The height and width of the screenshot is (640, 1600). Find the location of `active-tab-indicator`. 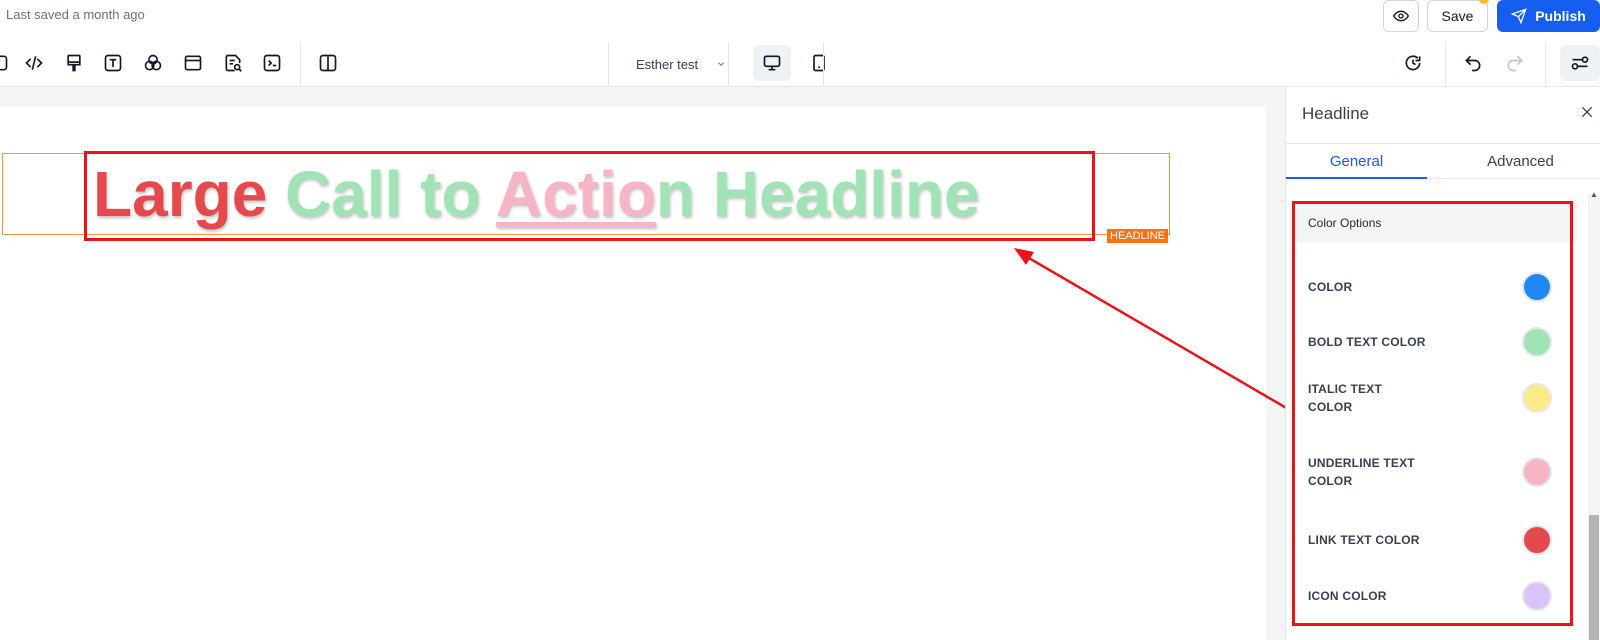

active-tab-indicator is located at coordinates (1356, 178).